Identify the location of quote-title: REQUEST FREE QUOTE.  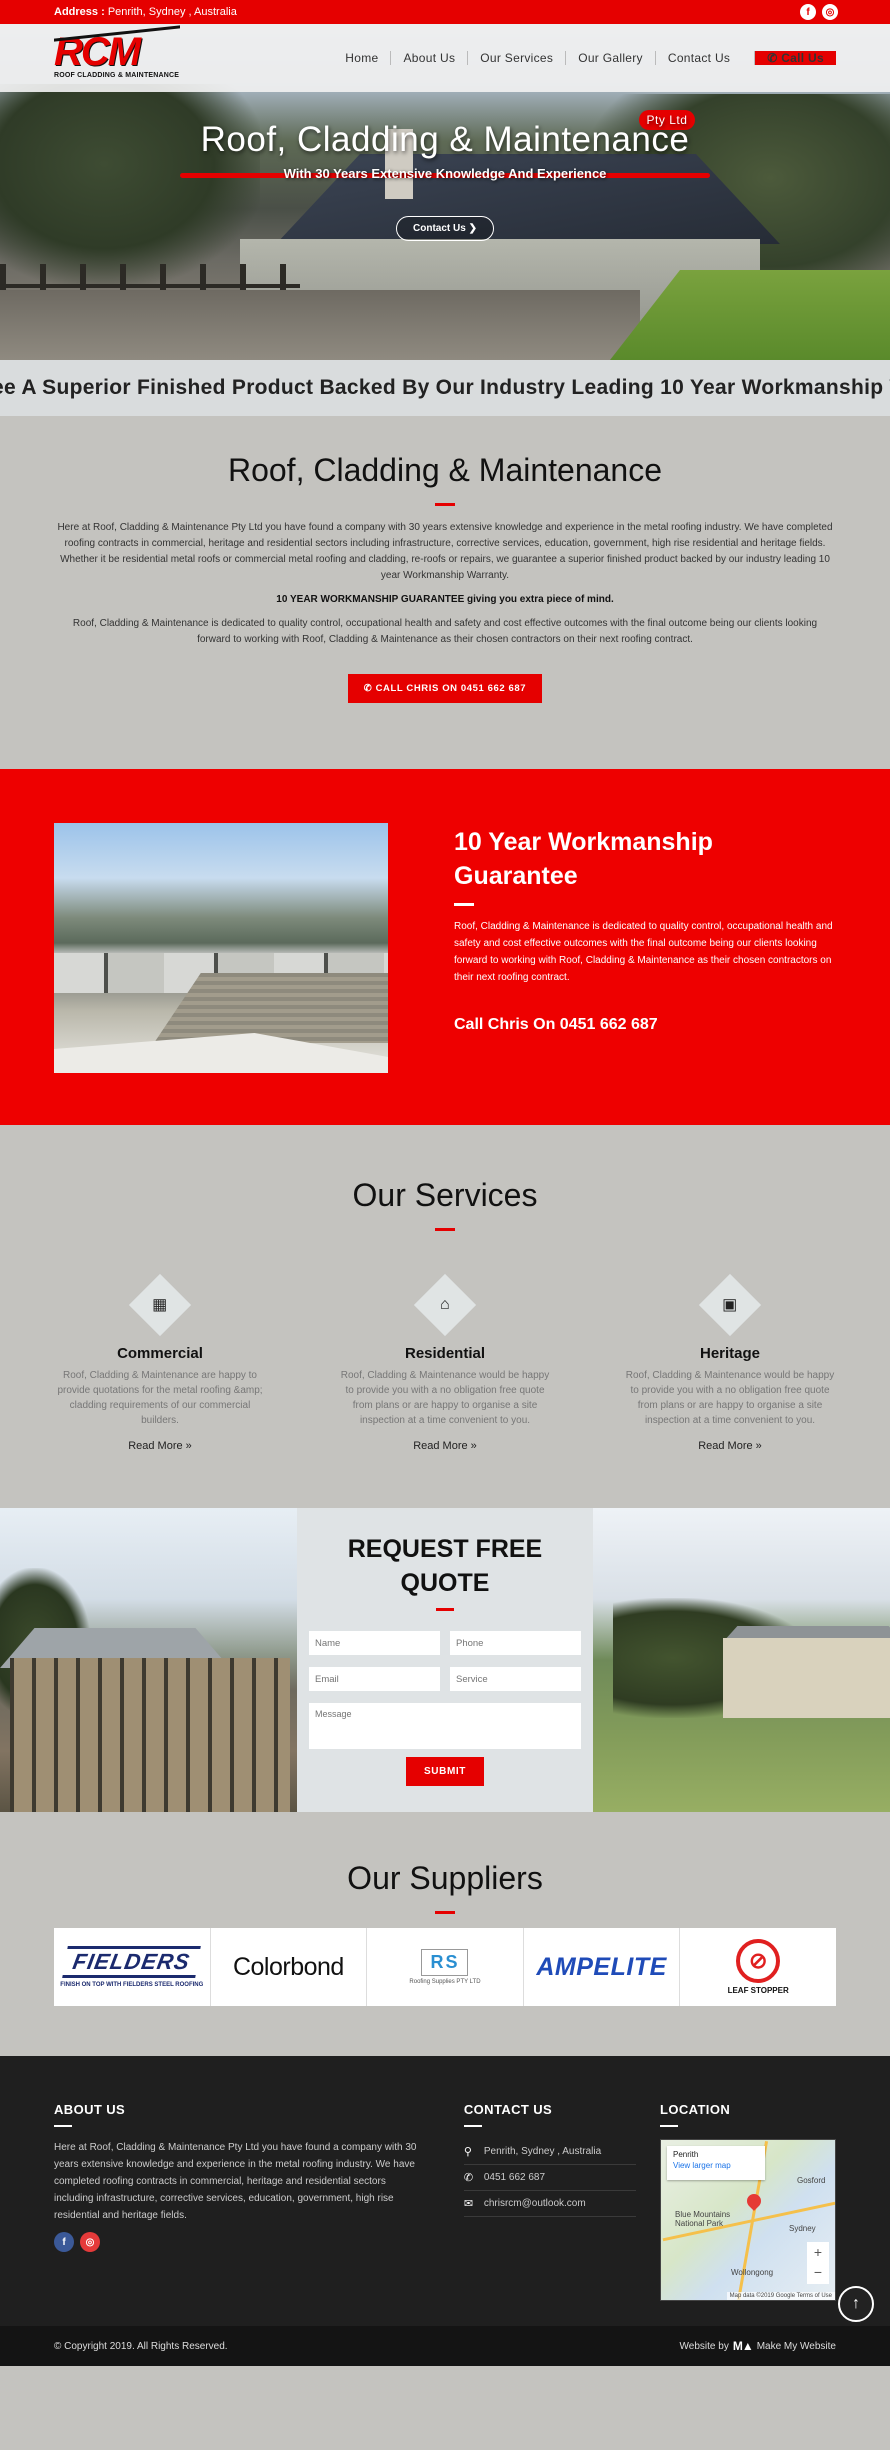
(445, 1566).